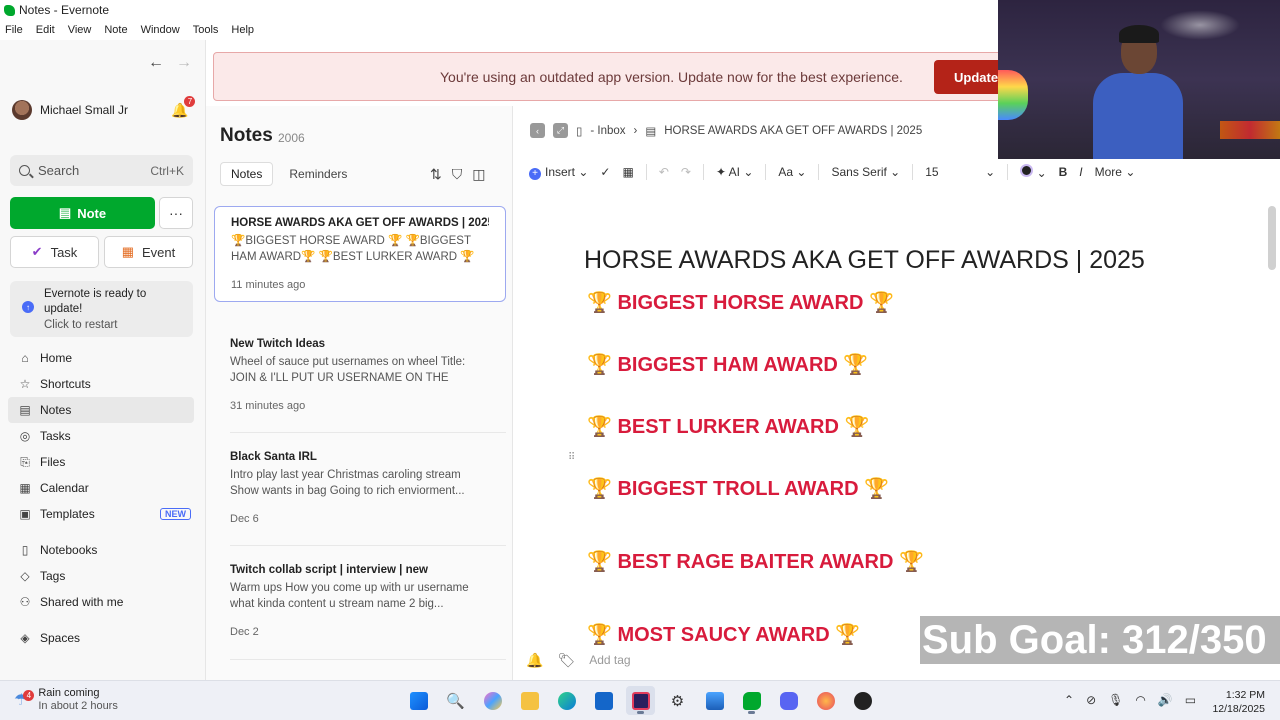 The width and height of the screenshot is (1280, 720). I want to click on windows-start-icon, so click(418, 700).